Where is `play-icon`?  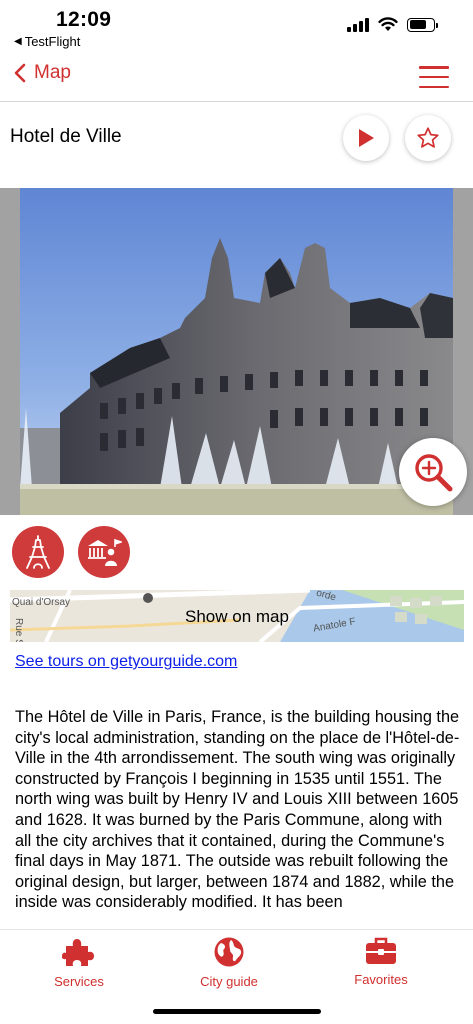 play-icon is located at coordinates (366, 138).